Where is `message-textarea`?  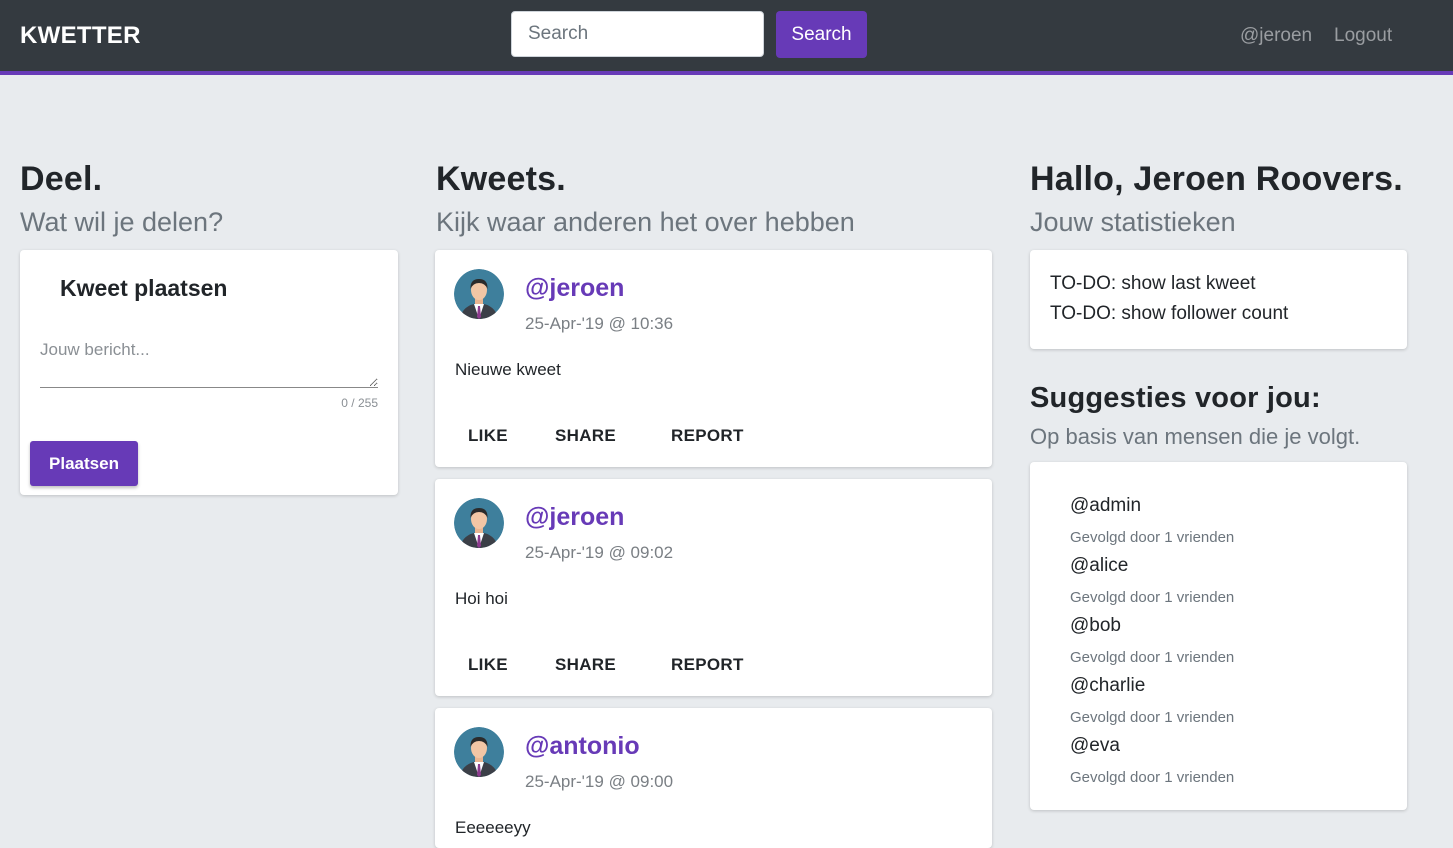
message-textarea is located at coordinates (209, 364).